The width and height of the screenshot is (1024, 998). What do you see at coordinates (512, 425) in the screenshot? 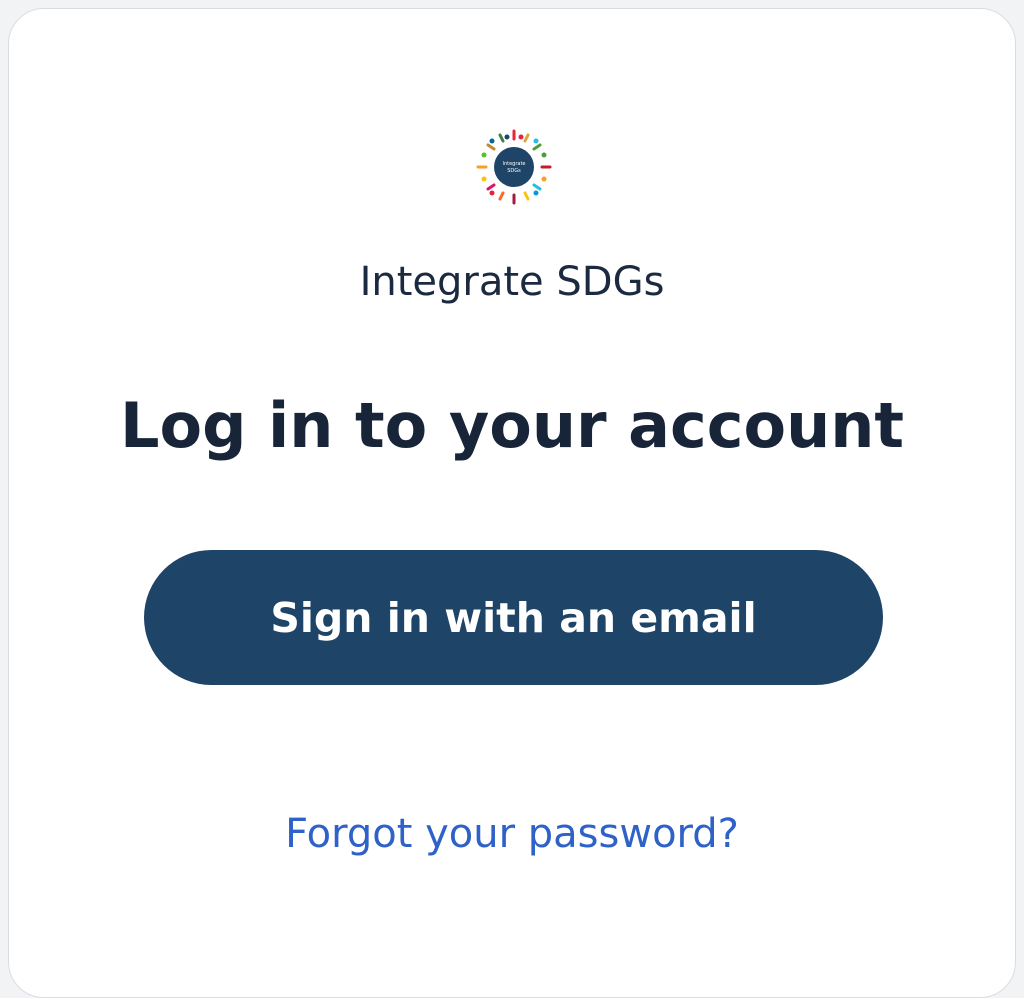
I see `page-title: Log in to your account` at bounding box center [512, 425].